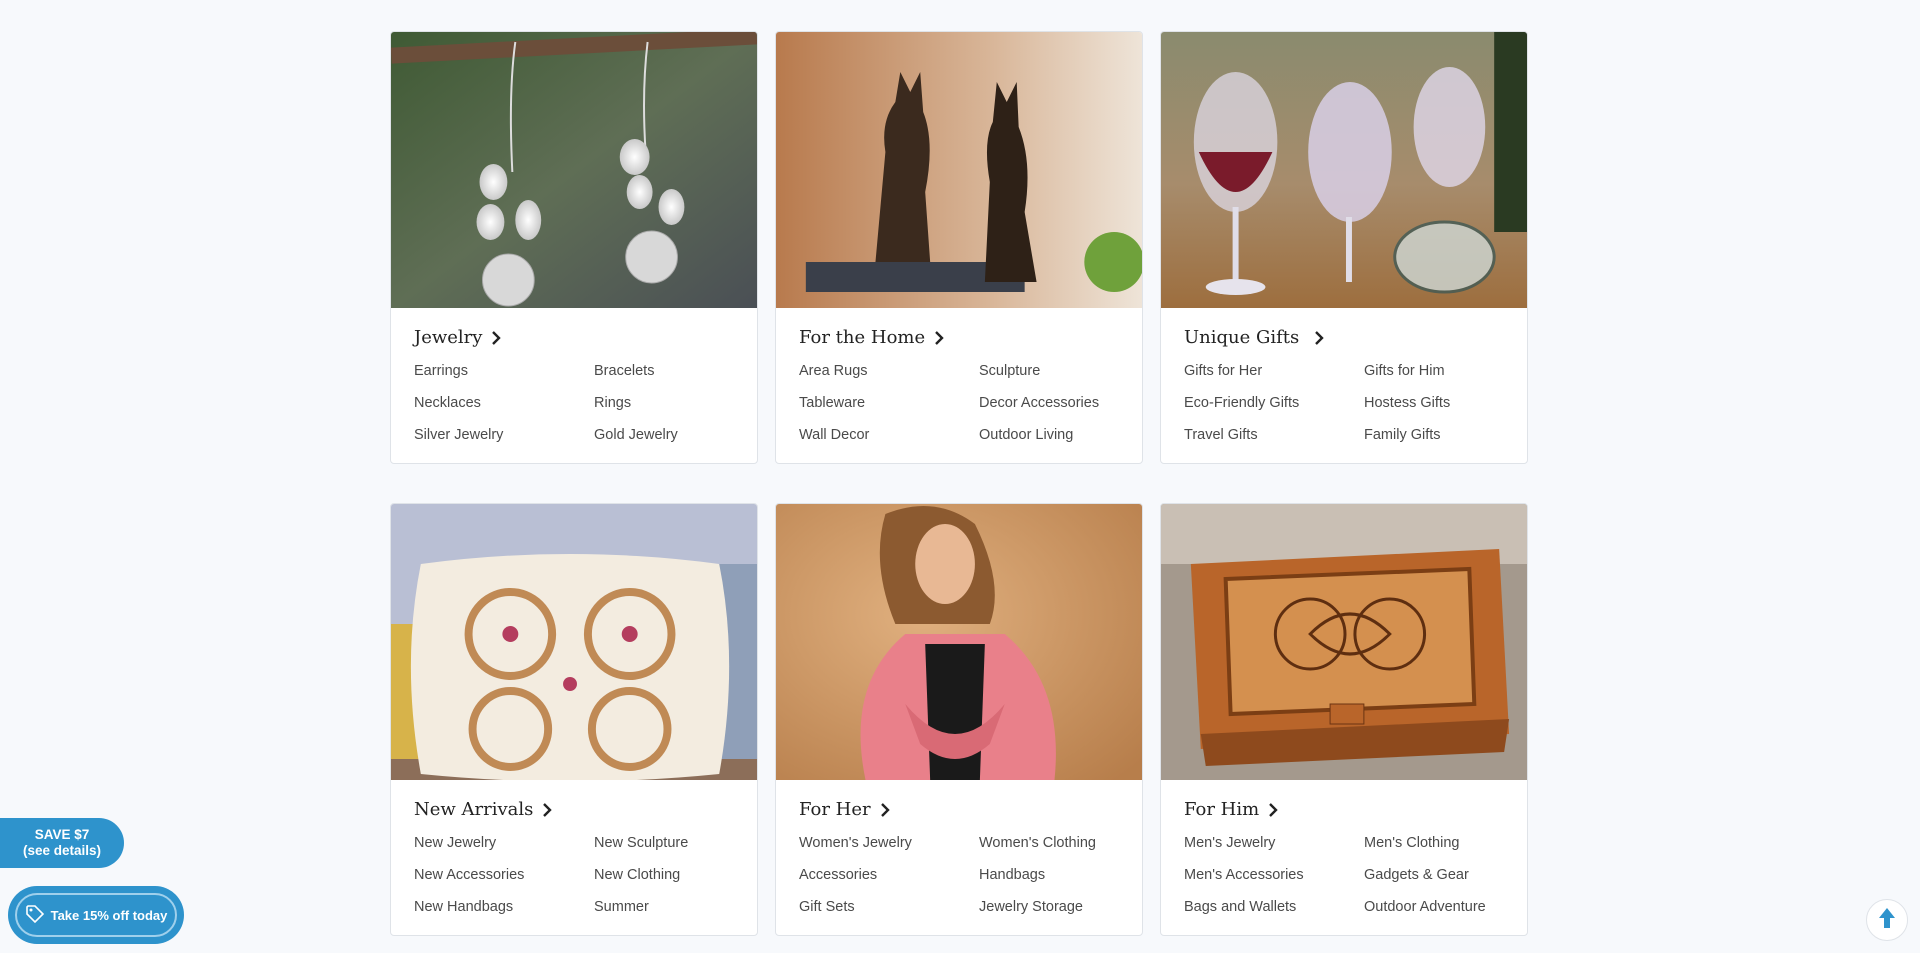  Describe the element at coordinates (1445, 371) in the screenshot. I see `link-gifts-for-him: Gifts for Him` at that location.